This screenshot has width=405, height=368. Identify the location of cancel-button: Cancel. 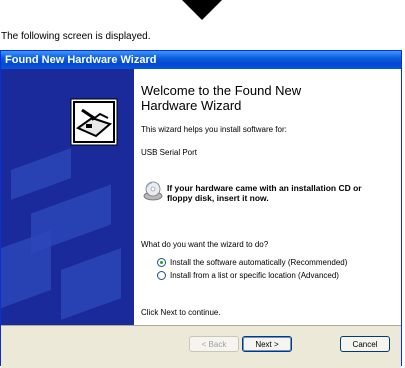
(365, 344).